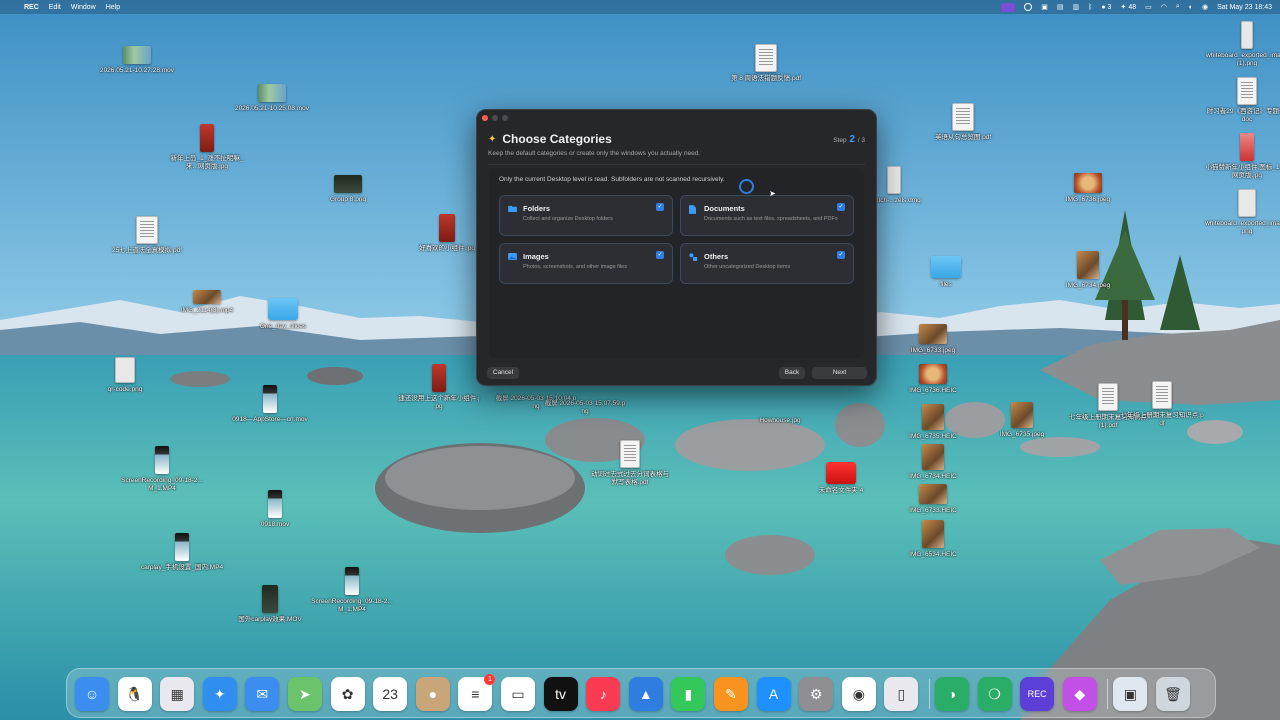  I want to click on menu-window: Window, so click(83, 7).